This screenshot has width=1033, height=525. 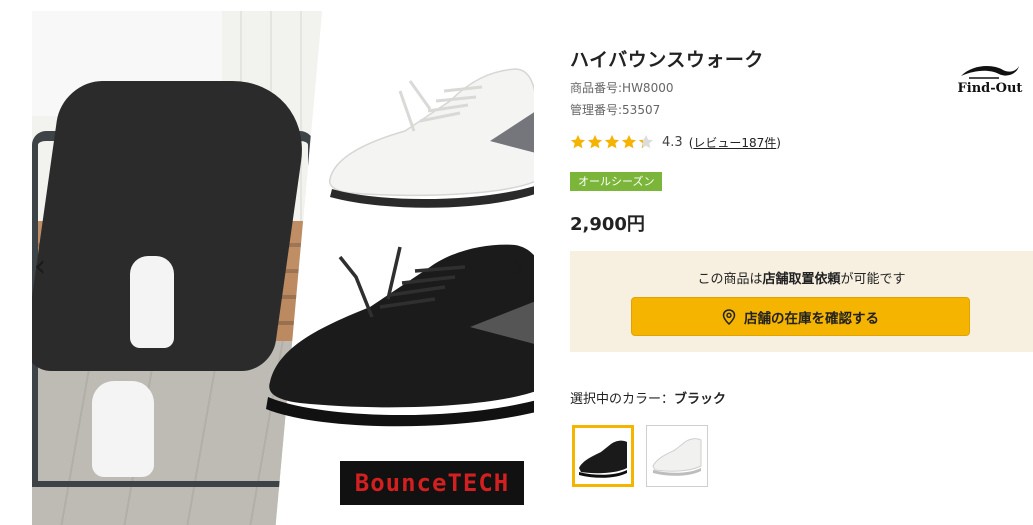 What do you see at coordinates (811, 318) in the screenshot?
I see `check-store-stock-label: 店舗の在庫を確認する` at bounding box center [811, 318].